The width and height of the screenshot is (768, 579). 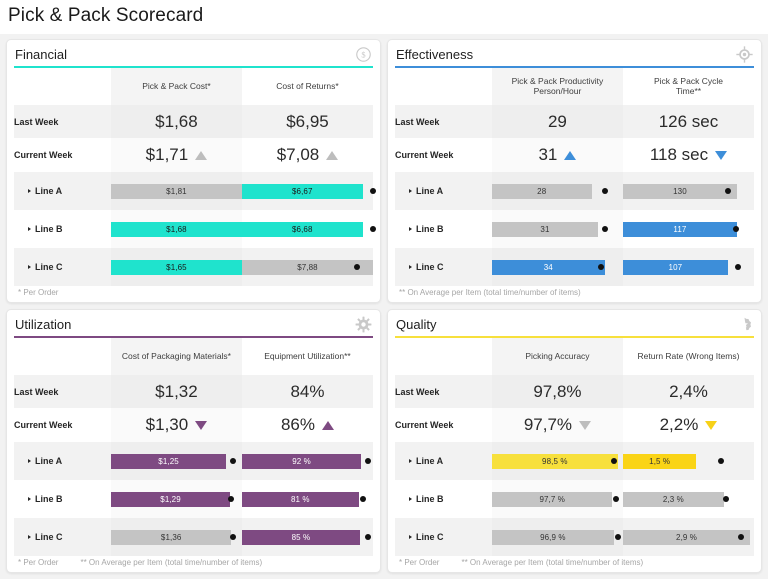 I want to click on column-header-2: Equipment Utilization**, so click(x=307, y=356).